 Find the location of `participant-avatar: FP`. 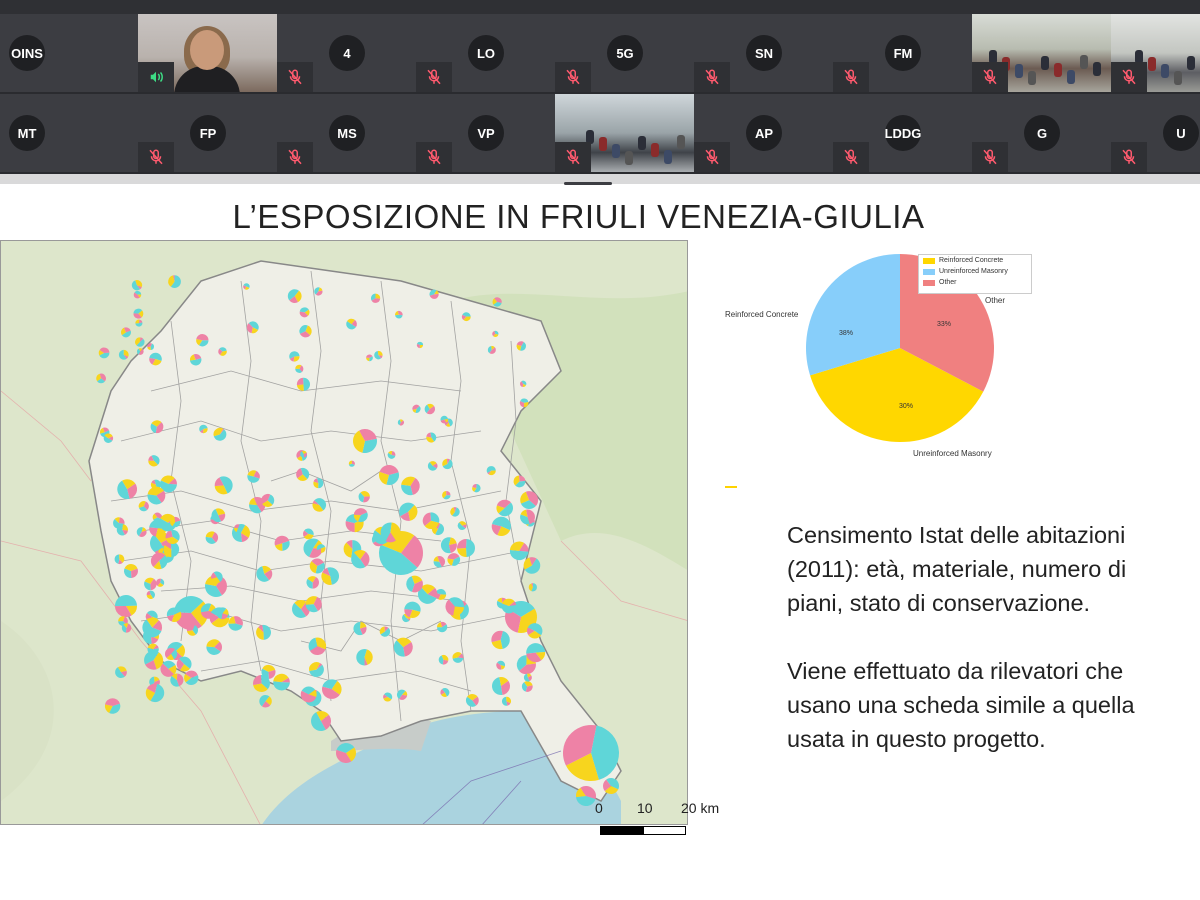

participant-avatar: FP is located at coordinates (208, 133).